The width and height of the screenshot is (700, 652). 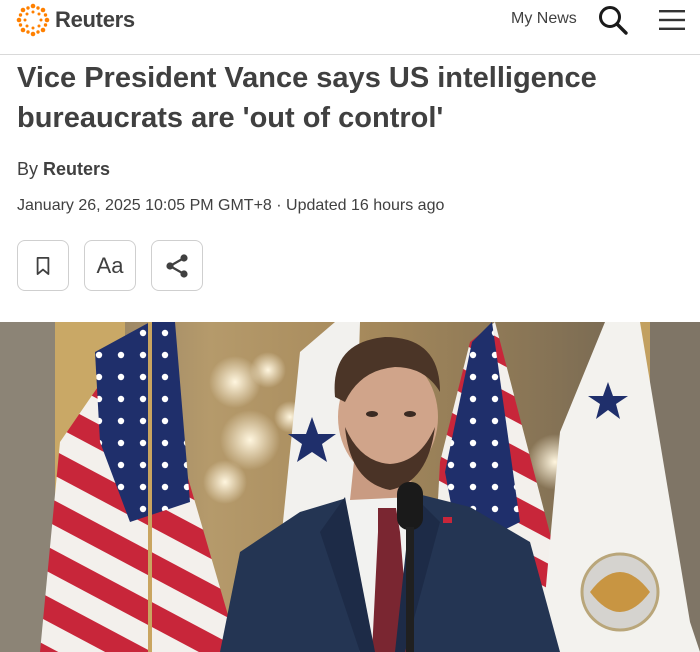 What do you see at coordinates (350, 27) in the screenshot?
I see `site-header: Reuters My News` at bounding box center [350, 27].